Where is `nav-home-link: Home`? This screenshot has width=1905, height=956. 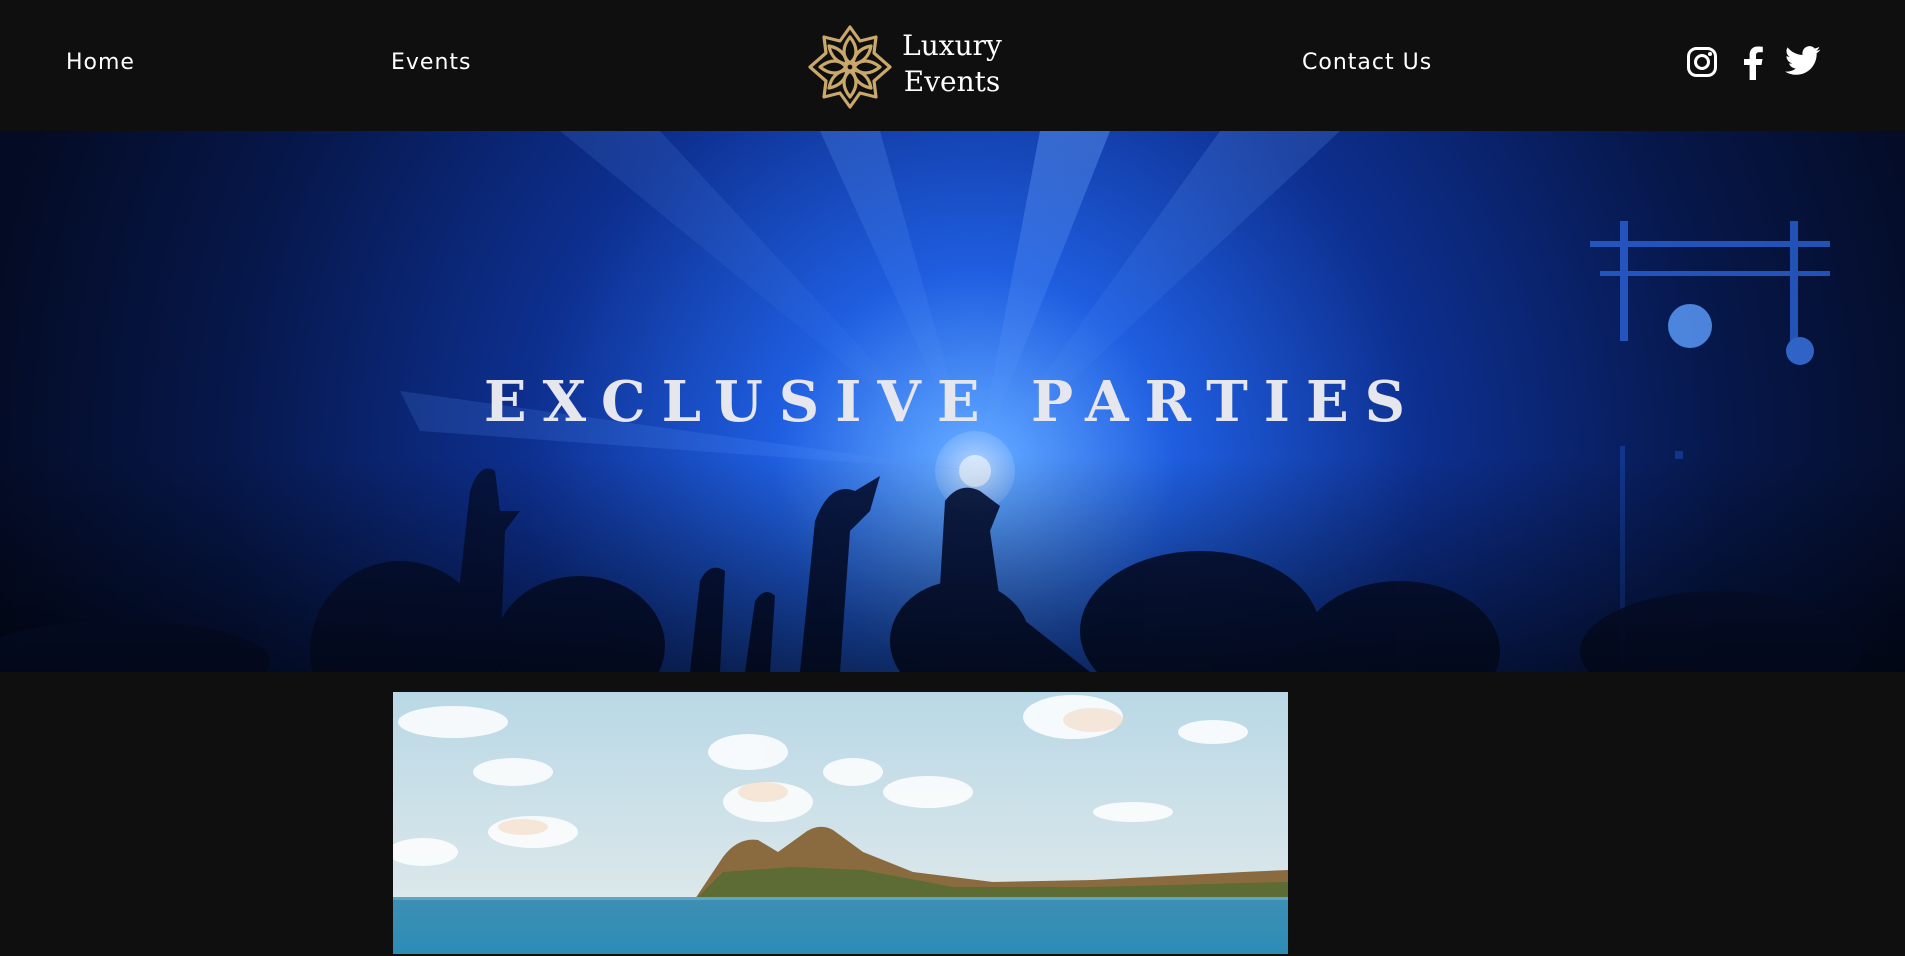 nav-home-link: Home is located at coordinates (100, 62).